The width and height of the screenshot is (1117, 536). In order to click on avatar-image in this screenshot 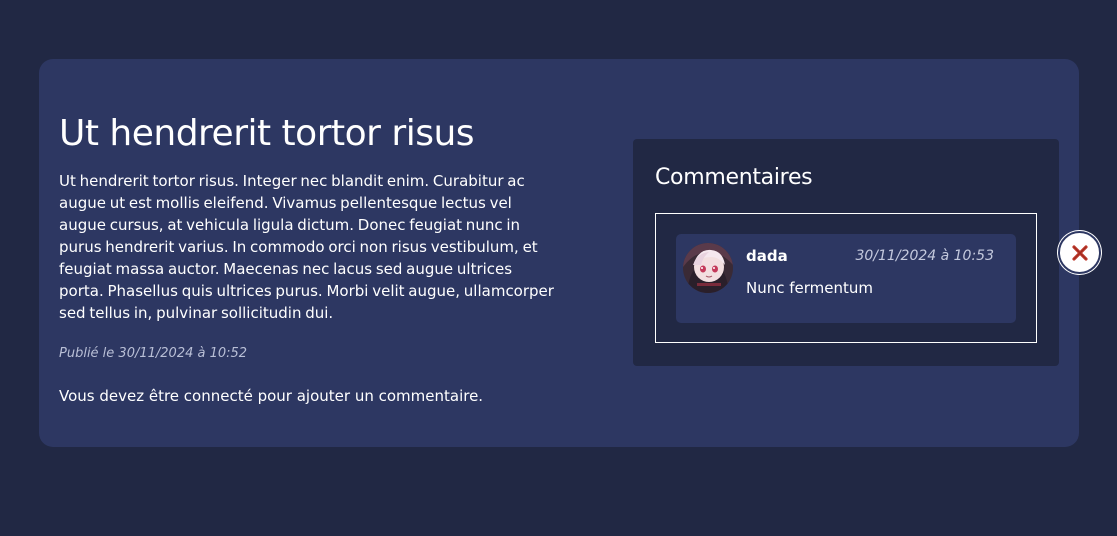, I will do `click(708, 268)`.